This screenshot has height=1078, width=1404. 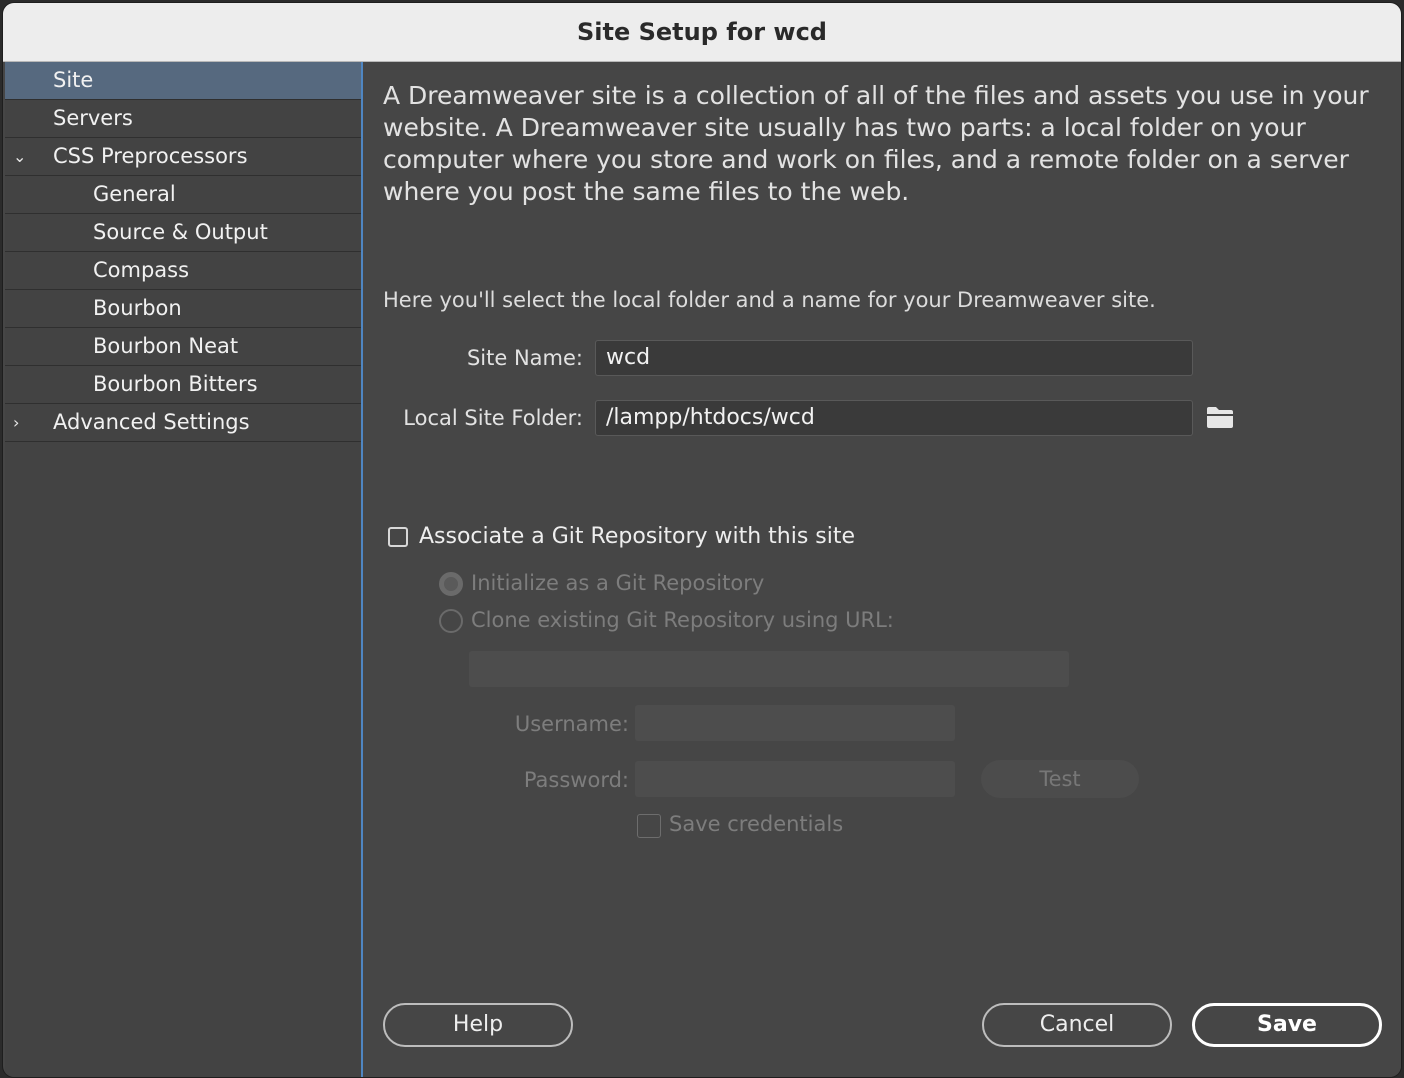 What do you see at coordinates (19, 156) in the screenshot?
I see `chevron-down-icon: ⌄` at bounding box center [19, 156].